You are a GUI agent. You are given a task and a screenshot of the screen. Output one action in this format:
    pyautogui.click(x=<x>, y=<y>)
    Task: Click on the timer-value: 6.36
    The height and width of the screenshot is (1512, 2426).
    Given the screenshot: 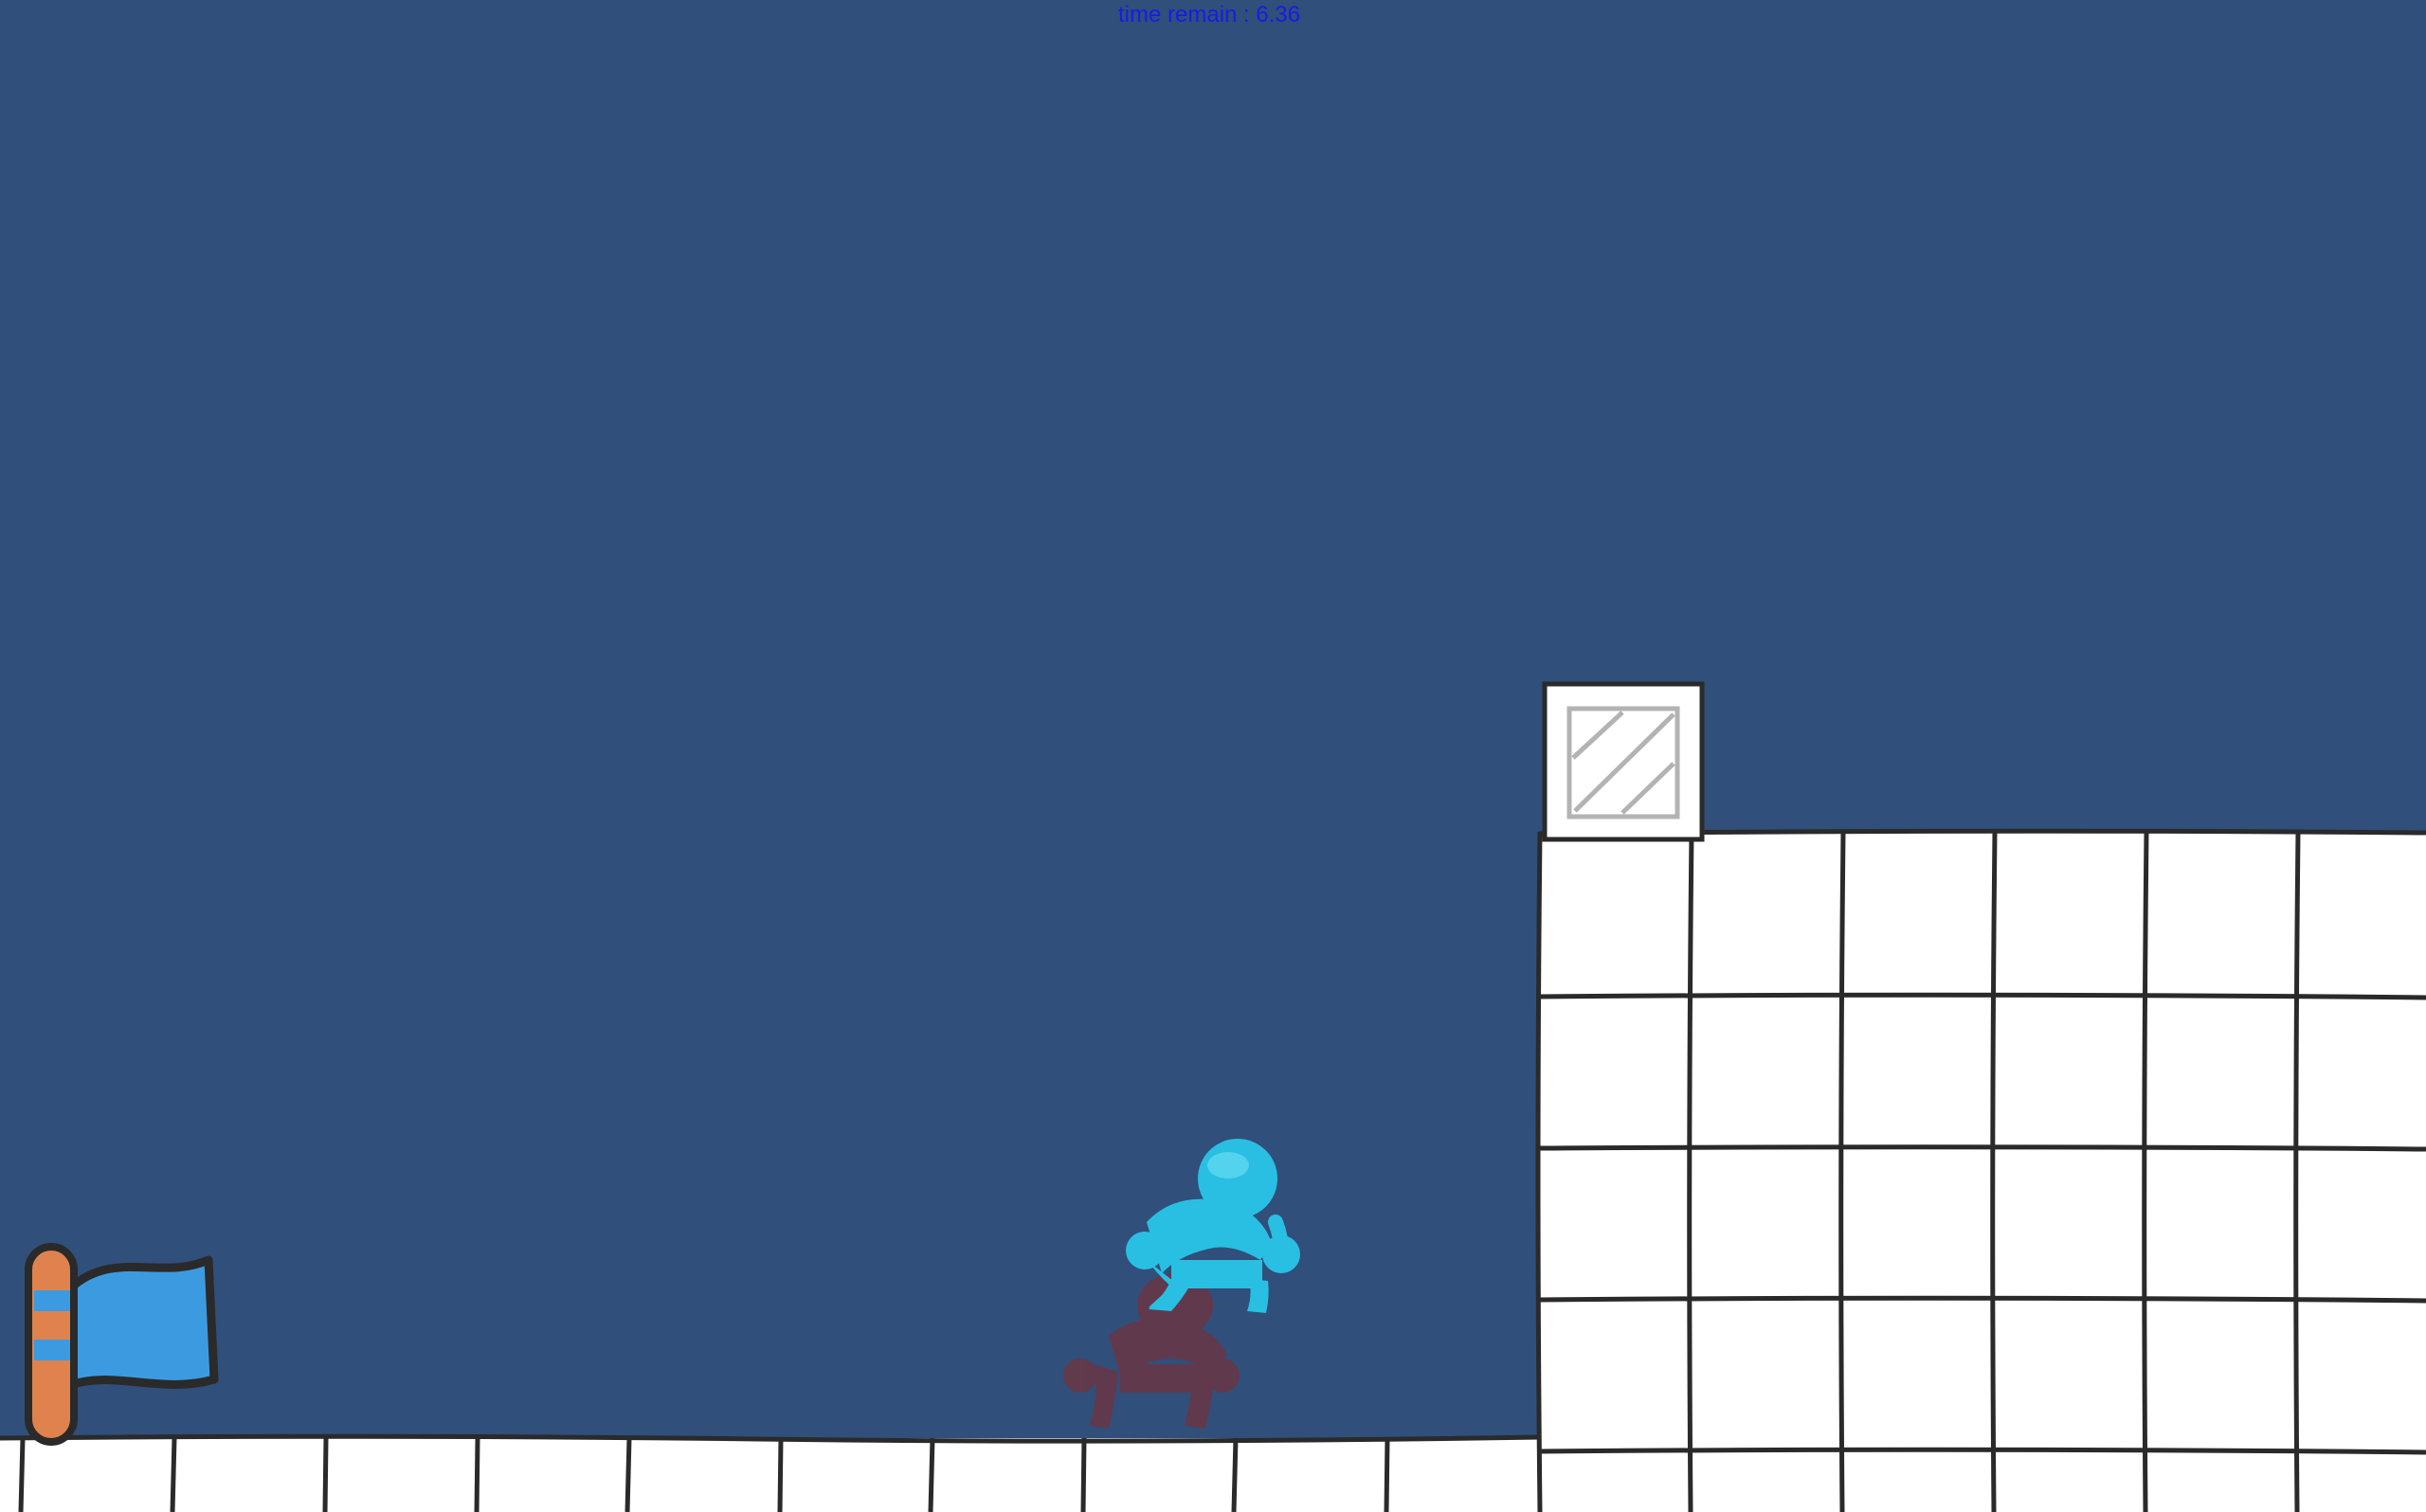 What is the action you would take?
    pyautogui.click(x=1278, y=14)
    